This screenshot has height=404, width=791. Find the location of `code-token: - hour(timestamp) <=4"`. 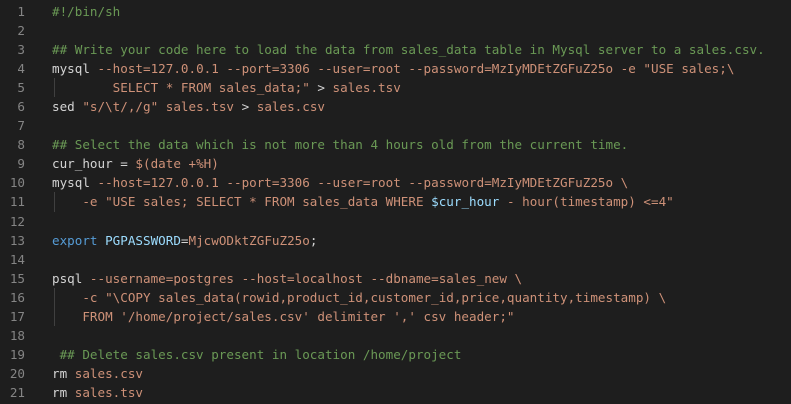

code-token: - hour(timestamp) <=4" is located at coordinates (586, 202).